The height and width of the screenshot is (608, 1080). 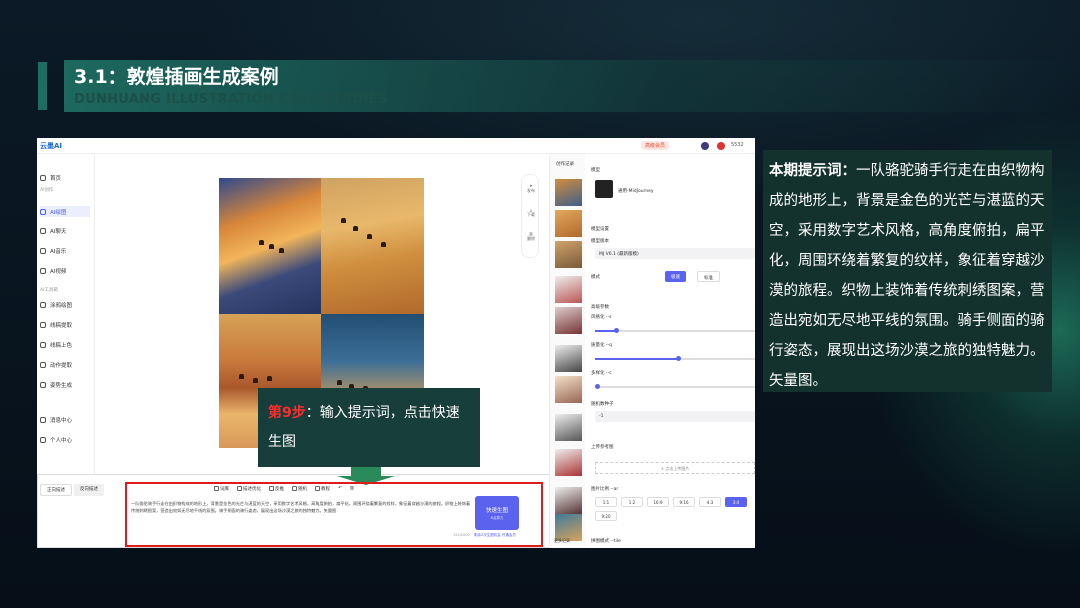 I want to click on history-column: 创作记录 更多记录, so click(x=567, y=351).